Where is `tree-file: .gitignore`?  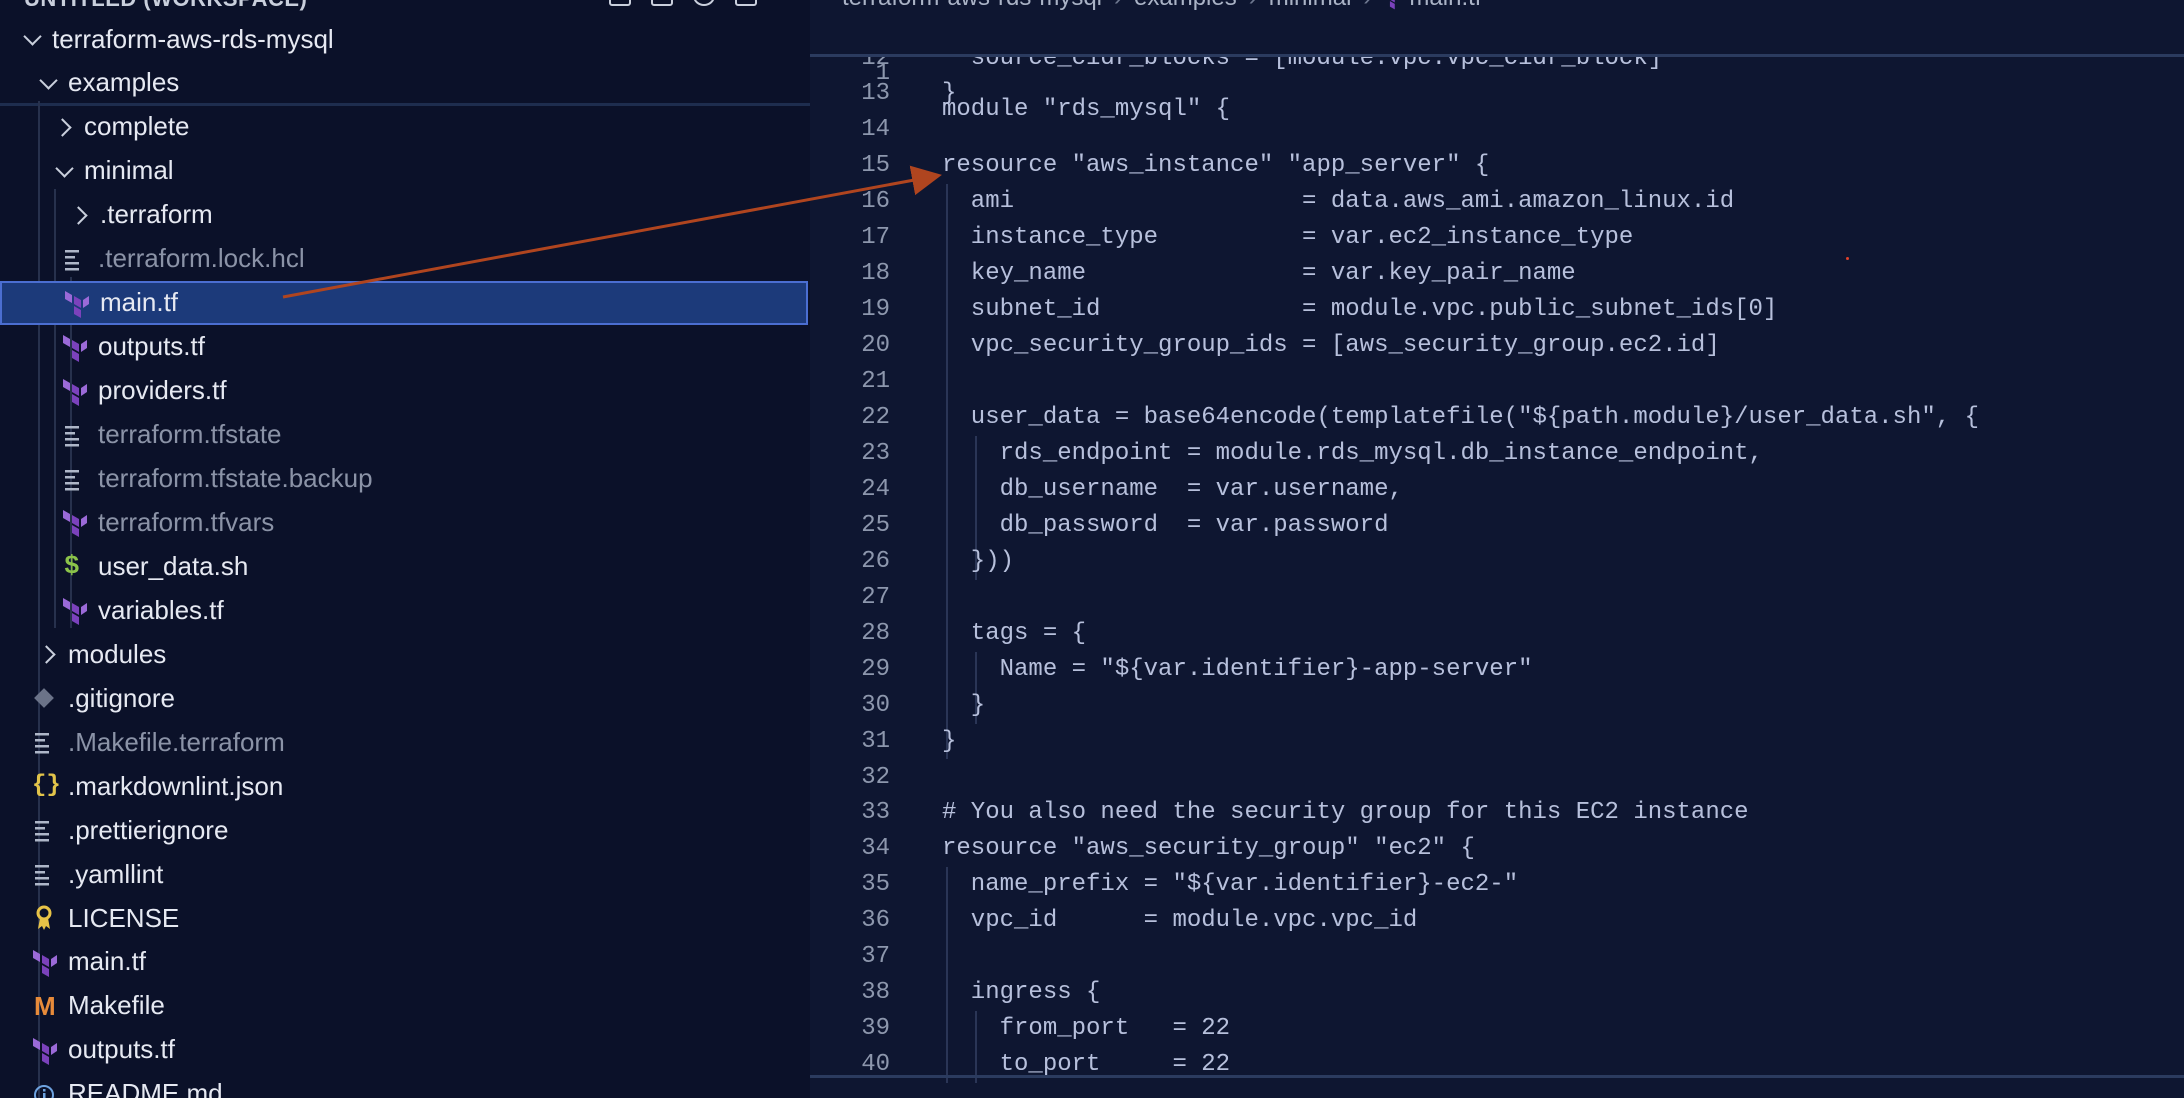
tree-file: .gitignore is located at coordinates (404, 698).